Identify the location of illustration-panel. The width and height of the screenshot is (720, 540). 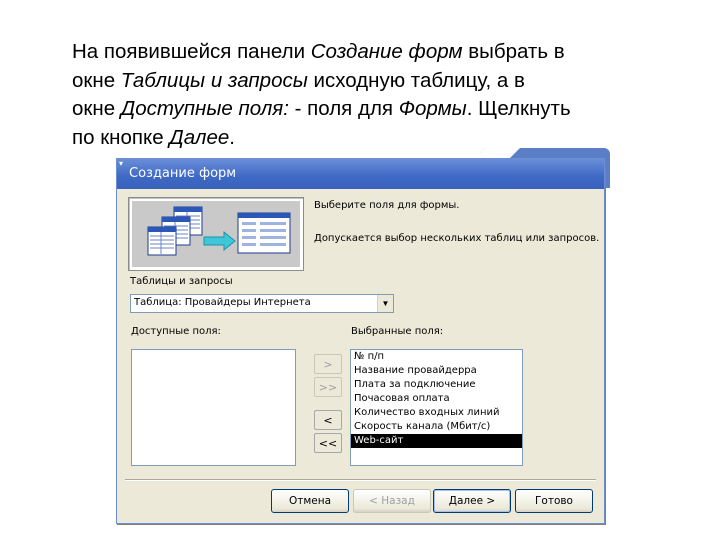
(216, 234).